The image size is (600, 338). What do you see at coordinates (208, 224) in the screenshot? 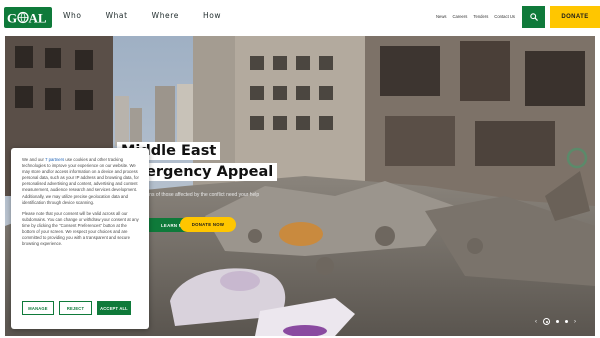
I see `donate-now-button: DONATE NOW` at bounding box center [208, 224].